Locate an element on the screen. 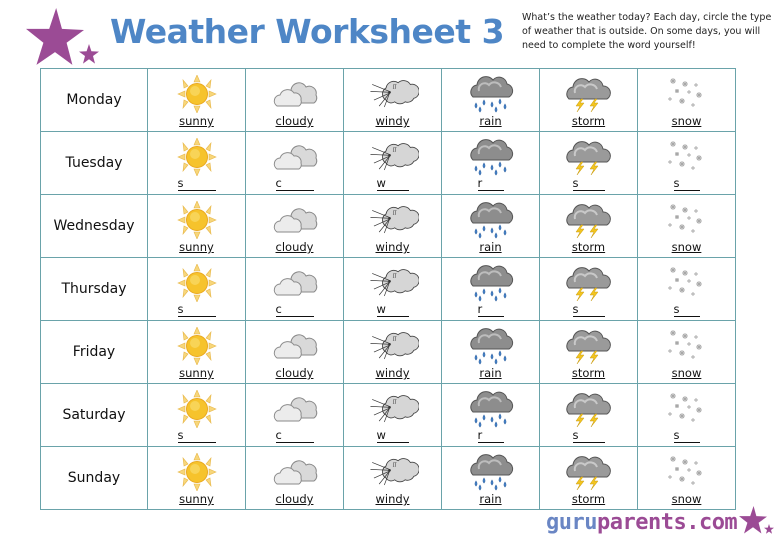 The width and height of the screenshot is (780, 540). day-label: Friday is located at coordinates (94, 352).